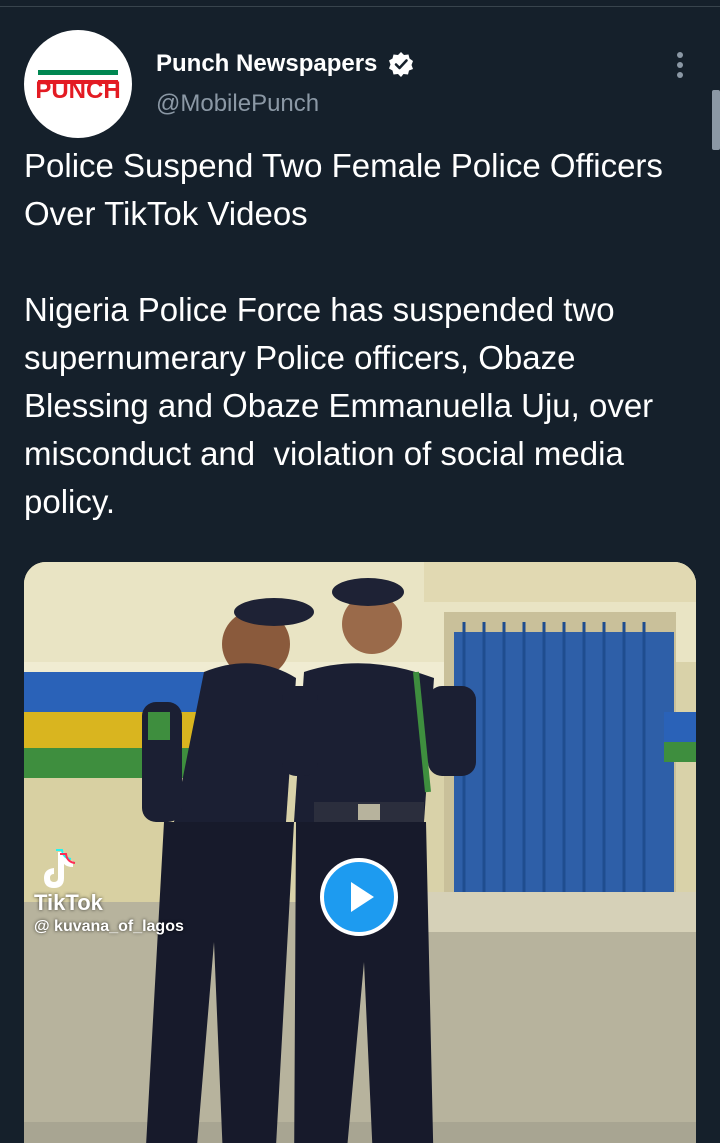 This screenshot has height=1143, width=720. I want to click on author-block: Punch Newspapers @MobilePunch, so click(285, 84).